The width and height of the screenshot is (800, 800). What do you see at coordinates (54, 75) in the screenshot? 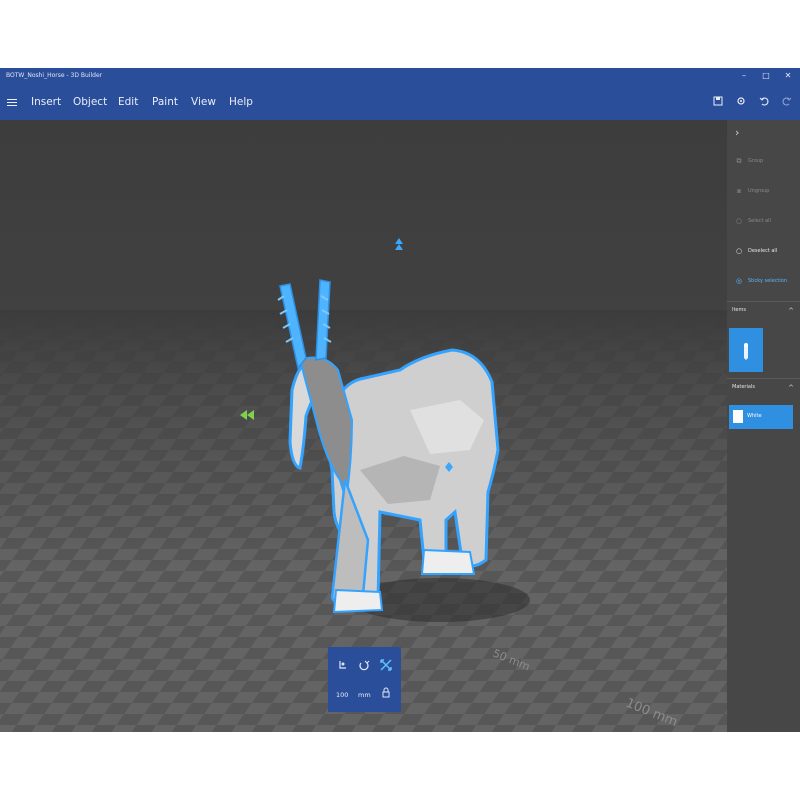
I see `window-title: BOTW_Noshi_Horse - 3D Builder` at bounding box center [54, 75].